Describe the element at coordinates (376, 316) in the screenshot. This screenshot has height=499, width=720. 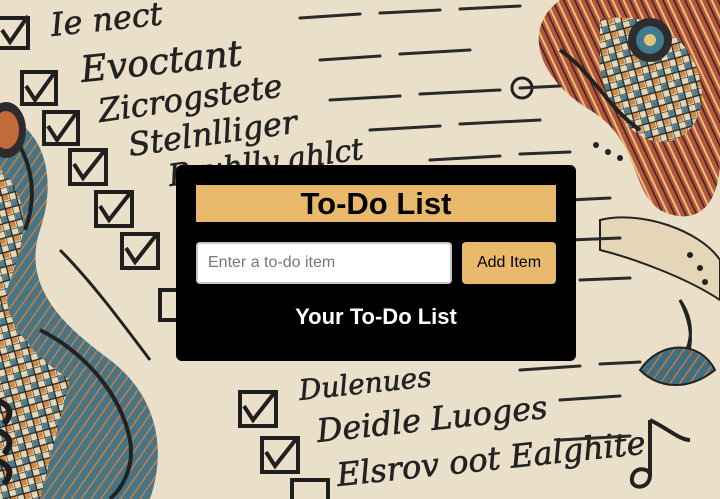
I see `list-heading: Your To-Do List` at that location.